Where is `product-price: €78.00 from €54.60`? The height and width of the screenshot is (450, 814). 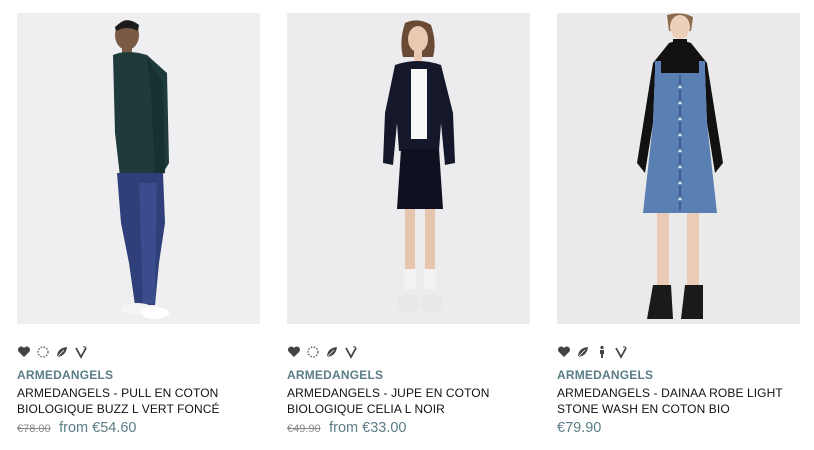
product-price: €78.00 from €54.60 is located at coordinates (138, 428).